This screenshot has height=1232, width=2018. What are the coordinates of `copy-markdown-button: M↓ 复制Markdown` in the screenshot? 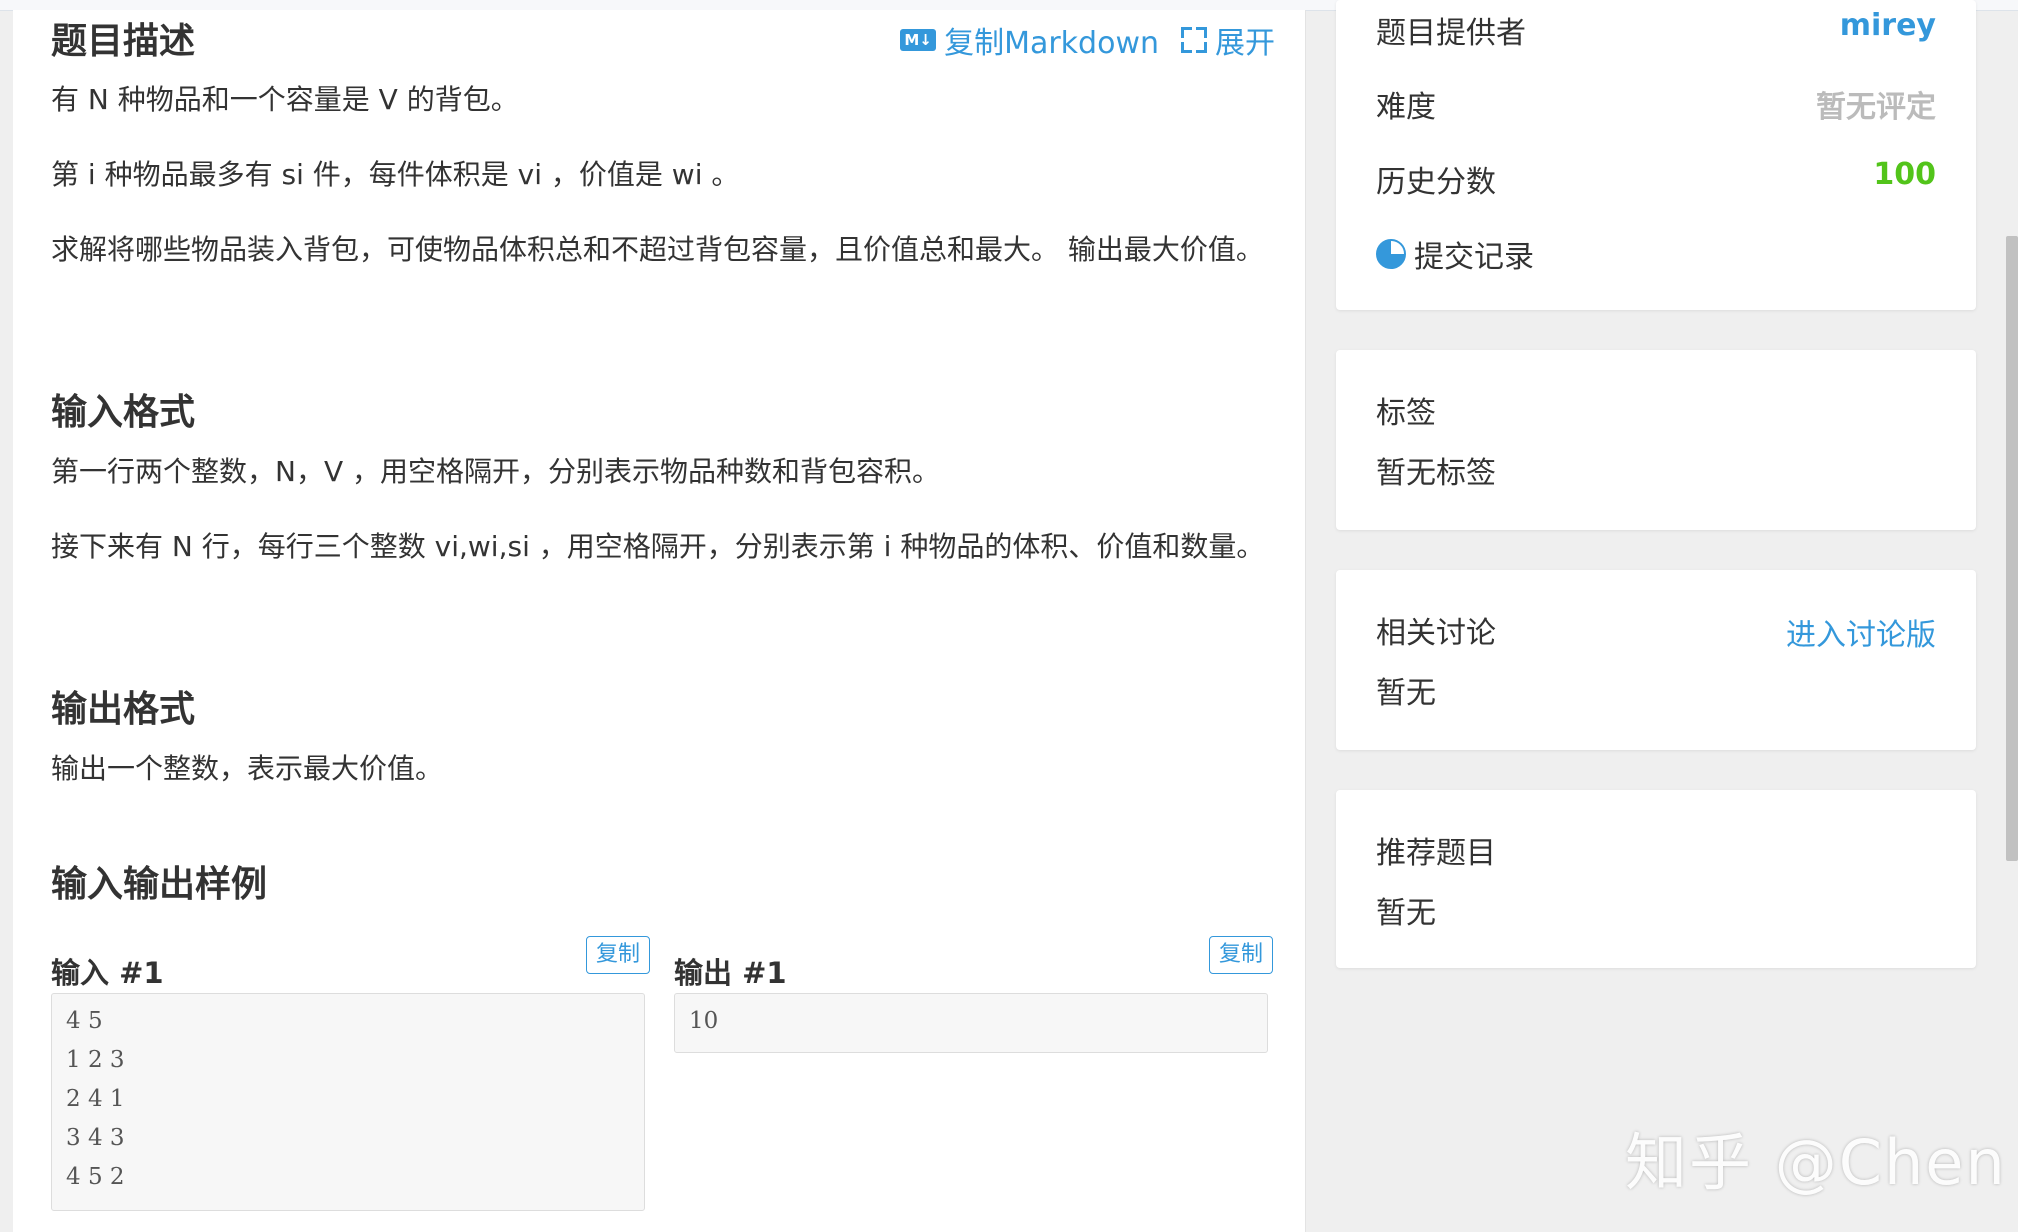 It's located at (1029, 40).